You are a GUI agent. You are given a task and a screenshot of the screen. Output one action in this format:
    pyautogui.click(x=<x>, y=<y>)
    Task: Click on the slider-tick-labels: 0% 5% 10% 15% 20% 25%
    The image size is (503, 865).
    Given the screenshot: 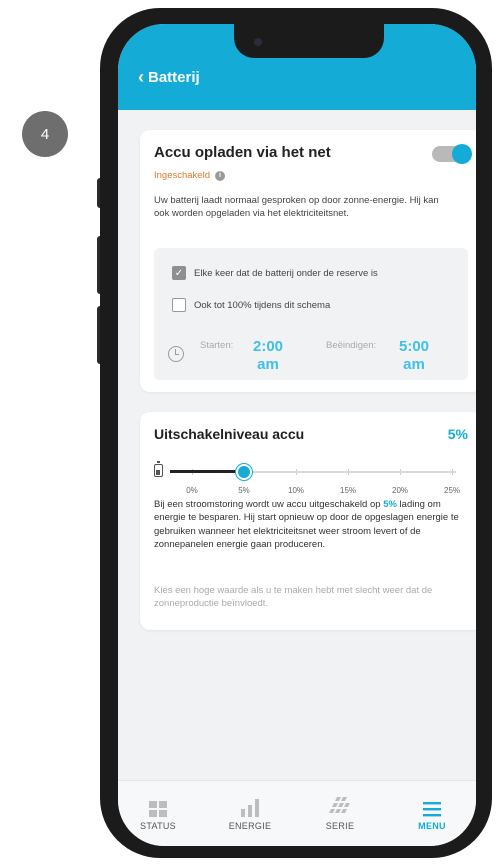 What is the action you would take?
    pyautogui.click(x=315, y=492)
    